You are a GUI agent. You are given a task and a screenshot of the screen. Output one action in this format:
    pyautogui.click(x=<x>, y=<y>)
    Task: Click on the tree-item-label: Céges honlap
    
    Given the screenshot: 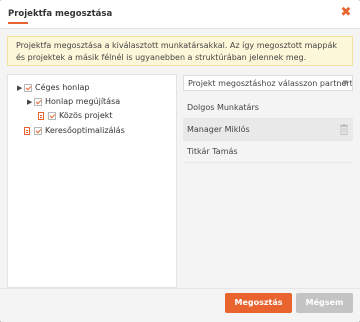 What is the action you would take?
    pyautogui.click(x=62, y=87)
    